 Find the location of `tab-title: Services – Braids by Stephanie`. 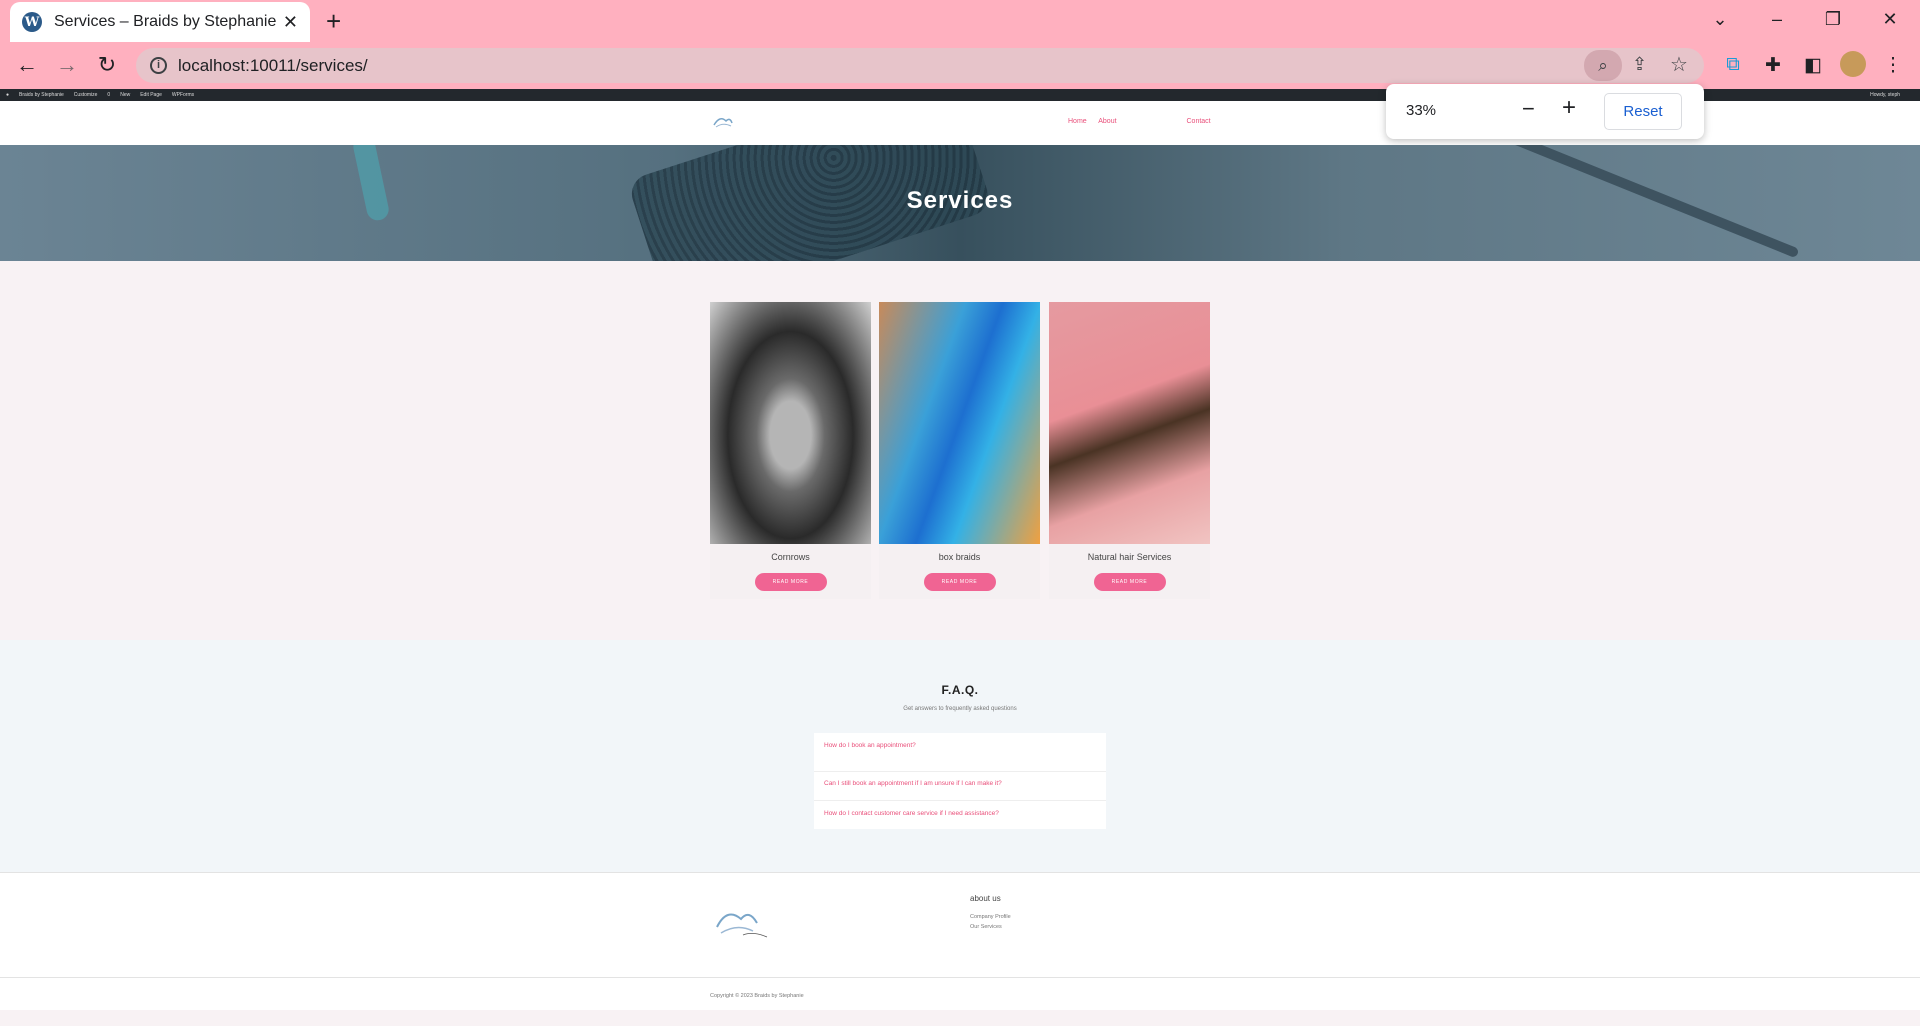

tab-title: Services – Braids by Stephanie is located at coordinates (165, 21).